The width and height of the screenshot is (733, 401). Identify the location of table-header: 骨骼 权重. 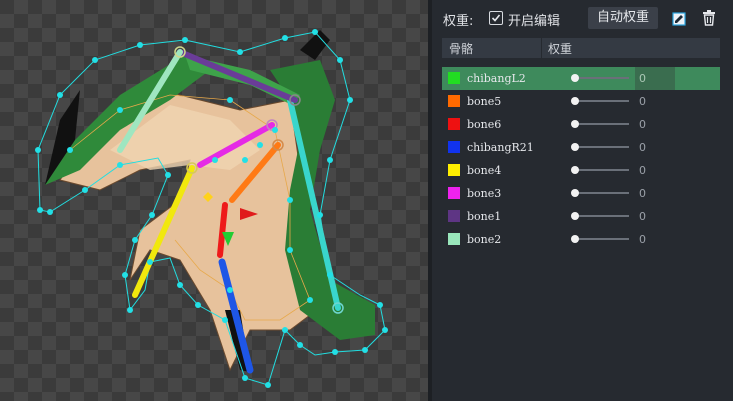
(581, 48).